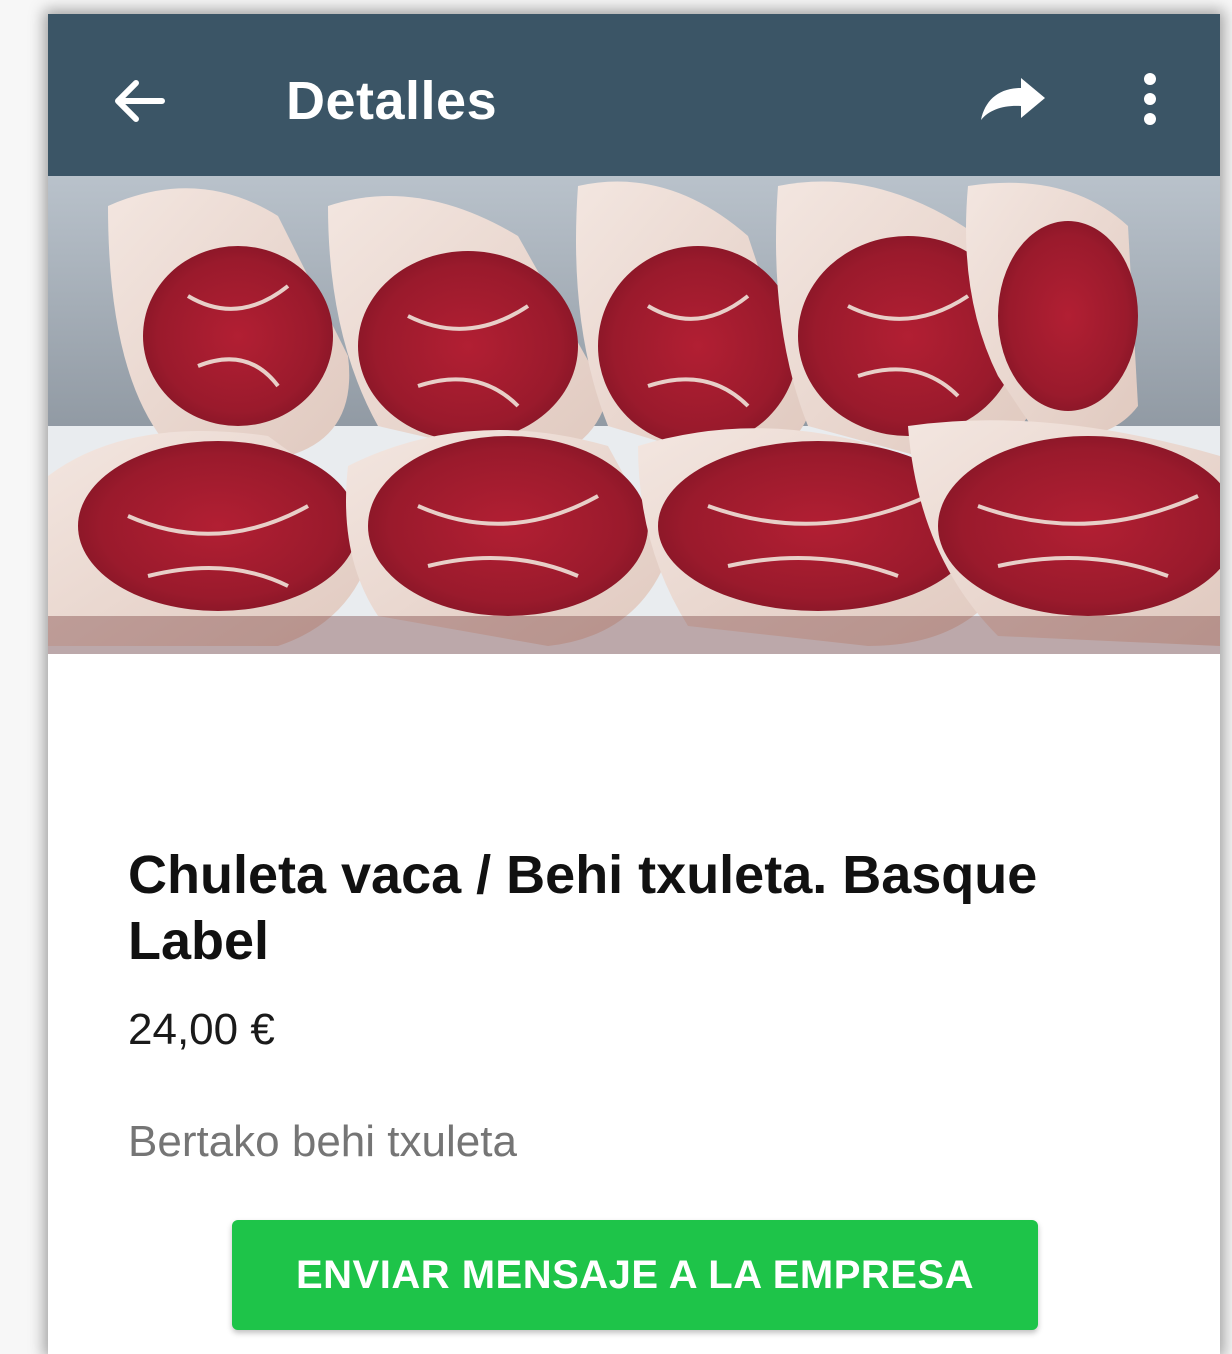 This screenshot has height=1354, width=1232. I want to click on product-description: Bertako behi txuleta, so click(322, 1141).